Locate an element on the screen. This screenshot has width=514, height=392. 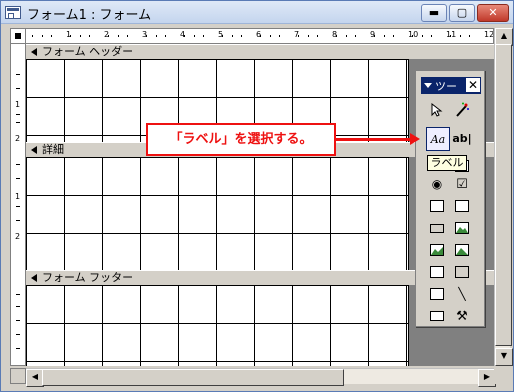
vertical-scrollbar: ▲ ▼ is located at coordinates (503, 197).